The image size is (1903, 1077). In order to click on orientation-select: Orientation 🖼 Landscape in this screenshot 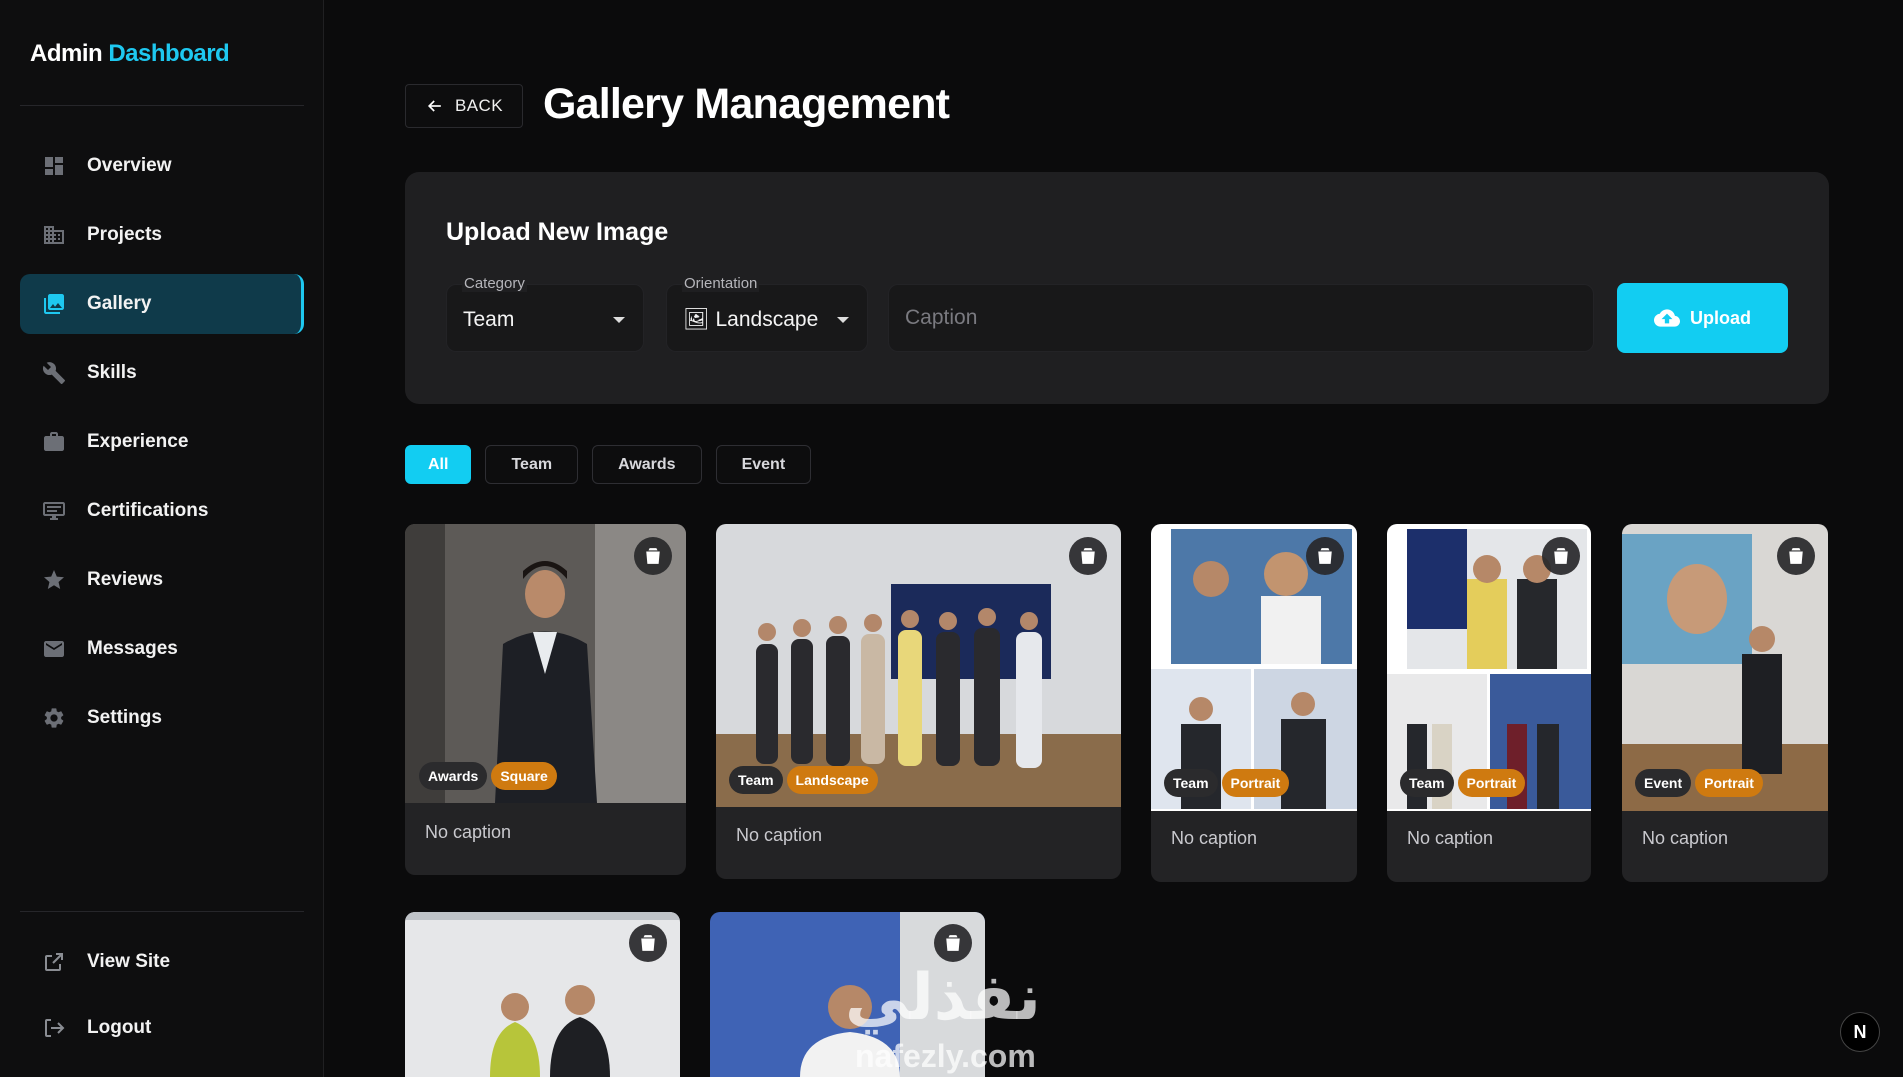, I will do `click(767, 313)`.